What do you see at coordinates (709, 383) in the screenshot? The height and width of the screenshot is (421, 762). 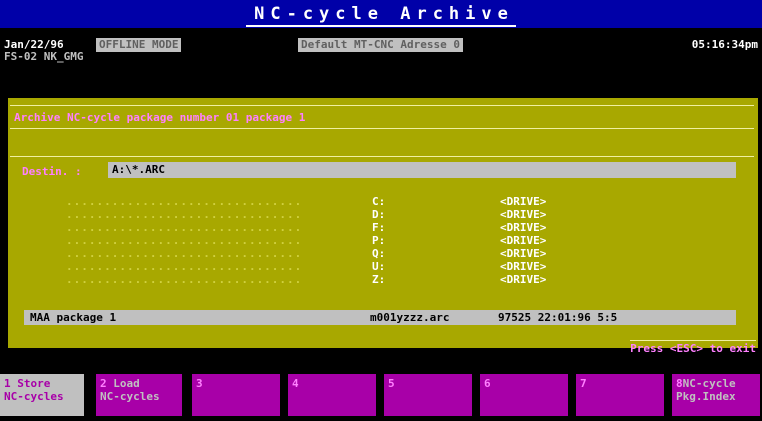 I see `fkey-label: NC-cycle` at bounding box center [709, 383].